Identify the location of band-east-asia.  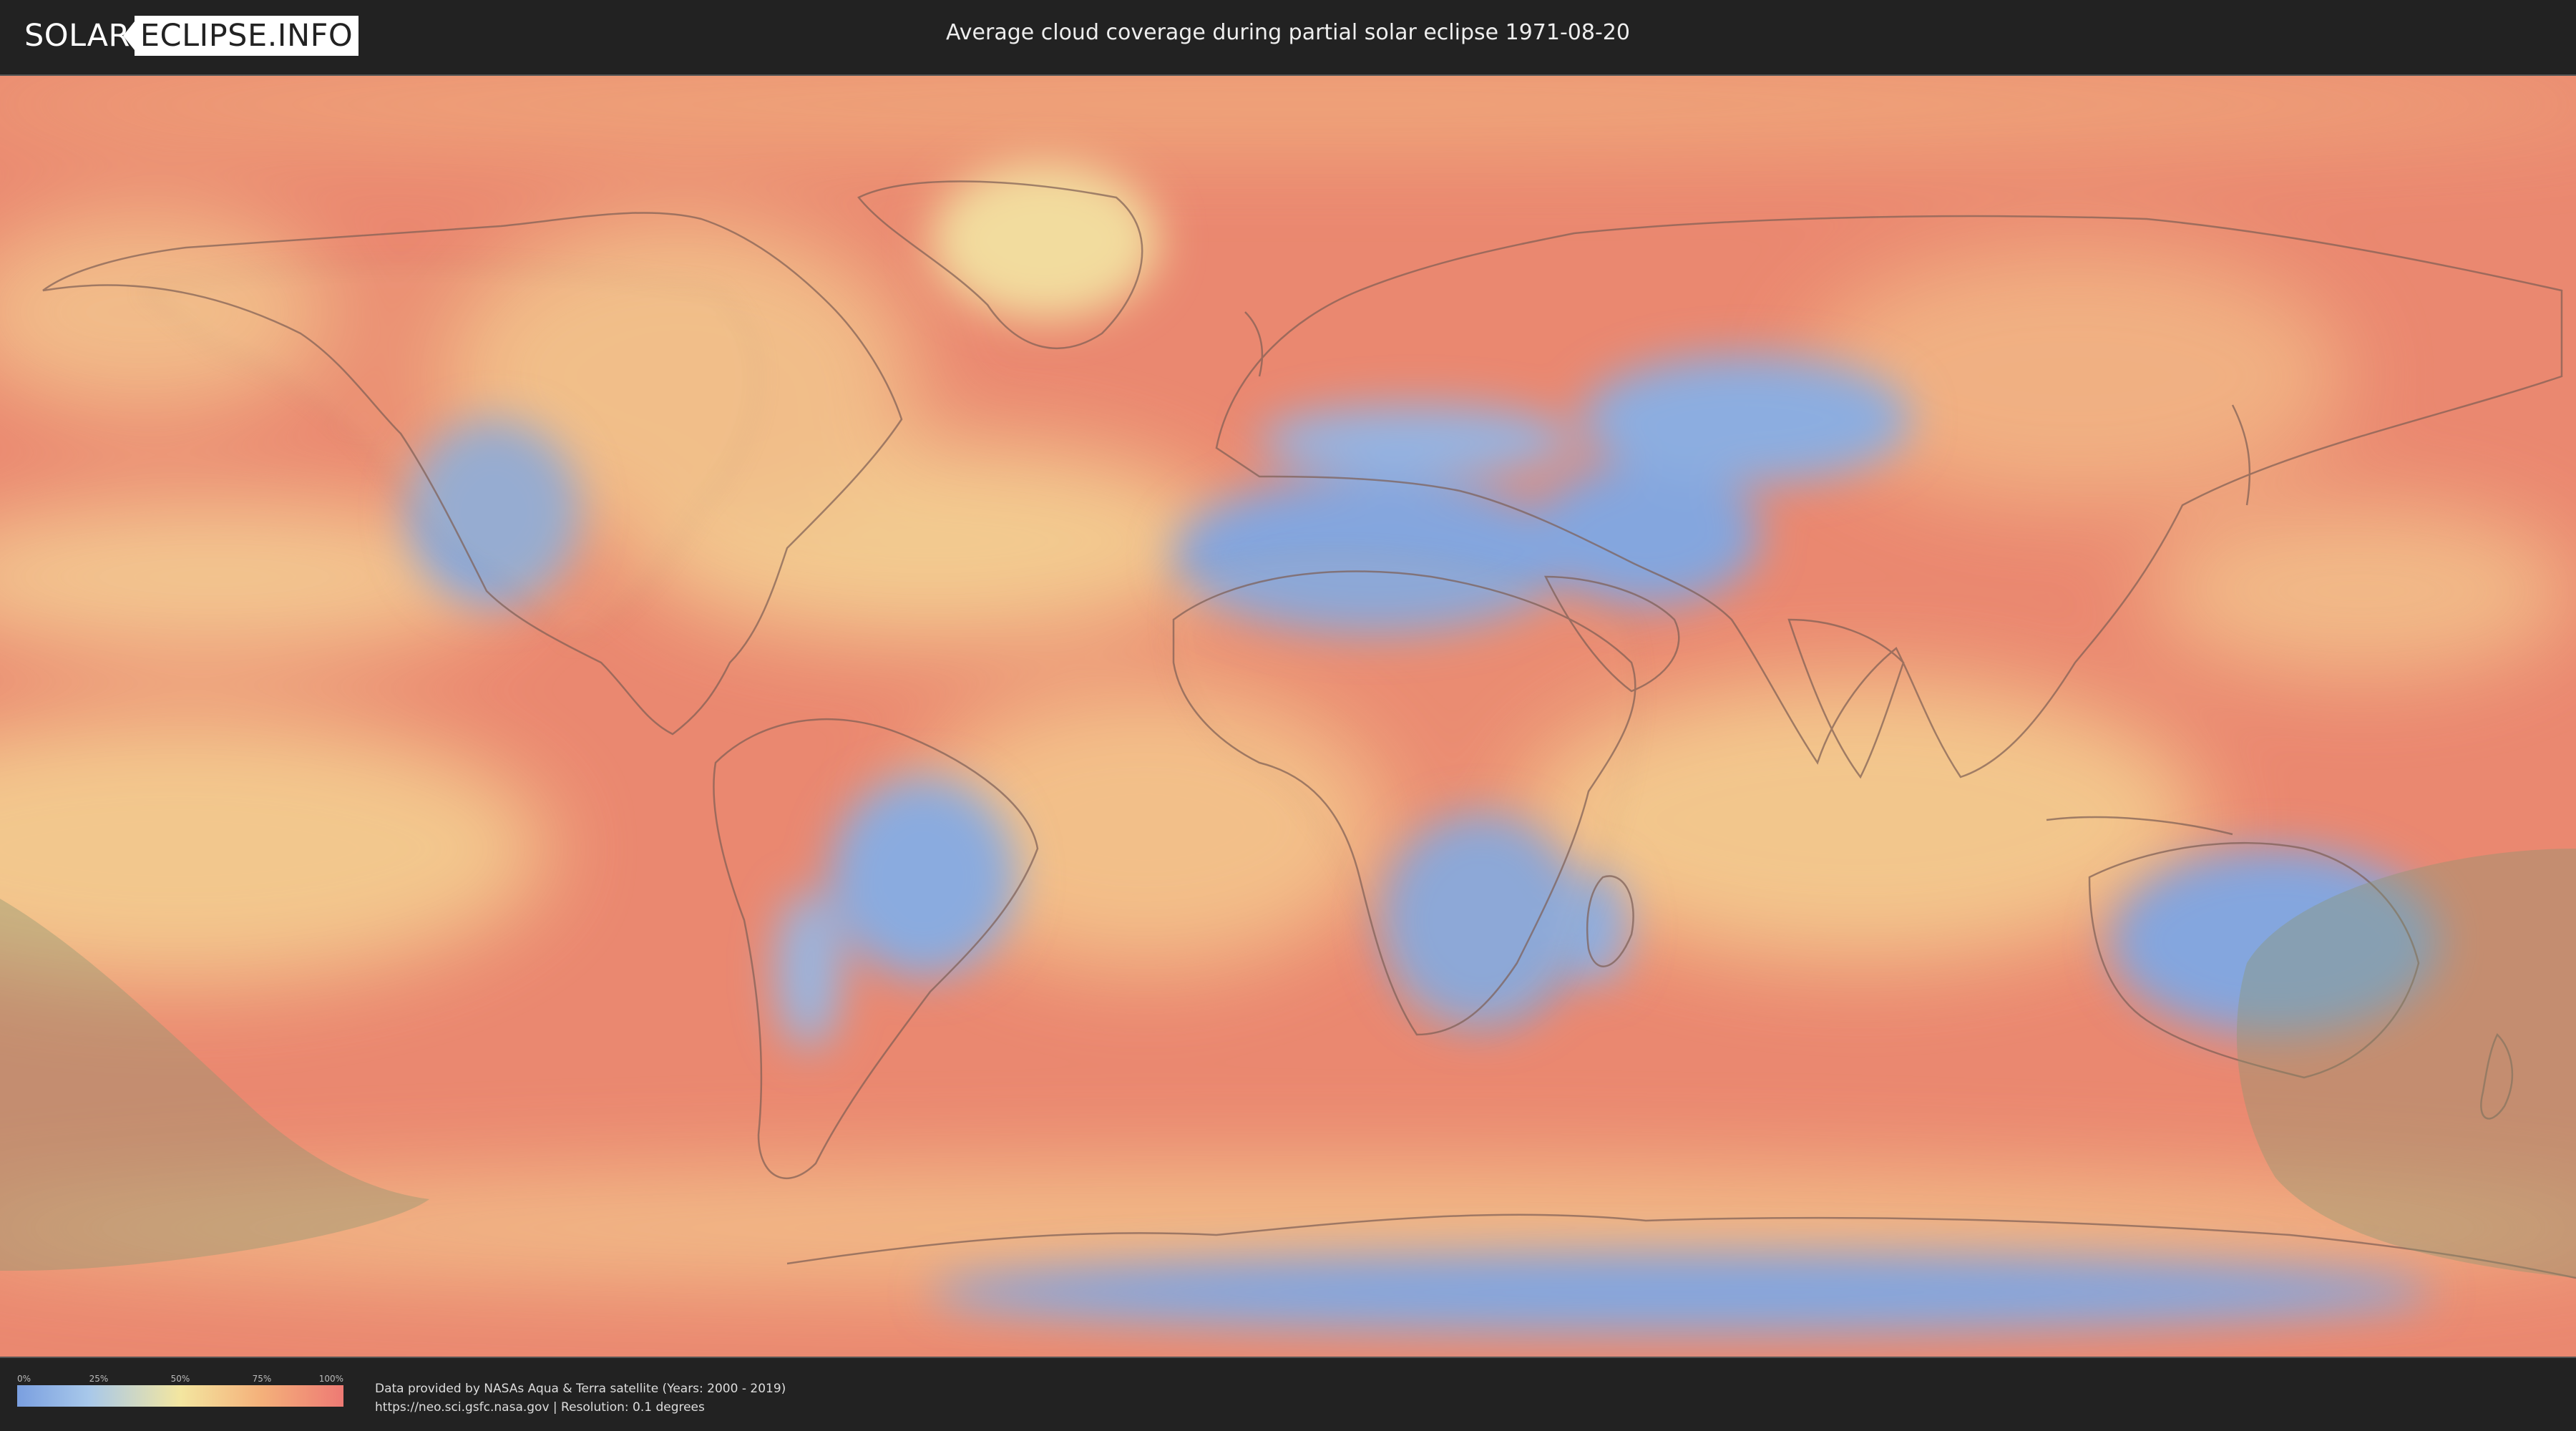
(2075, 376).